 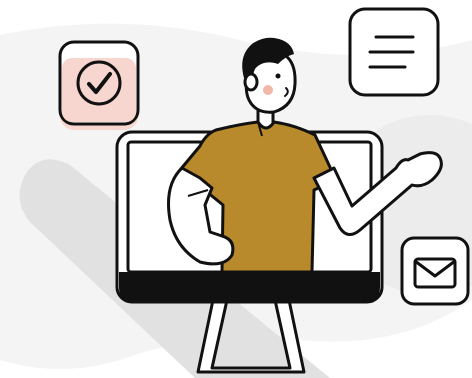 I want to click on menu-card, so click(x=394, y=52).